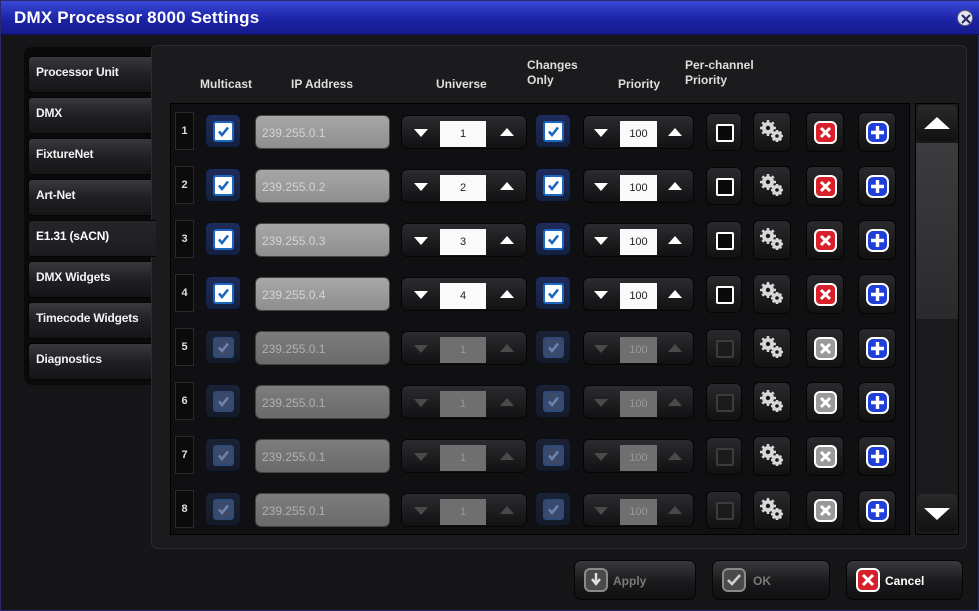 This screenshot has width=979, height=611. Describe the element at coordinates (92, 238) in the screenshot. I see `tab-e1-31-sacn: E1.31 (sACN)` at that location.